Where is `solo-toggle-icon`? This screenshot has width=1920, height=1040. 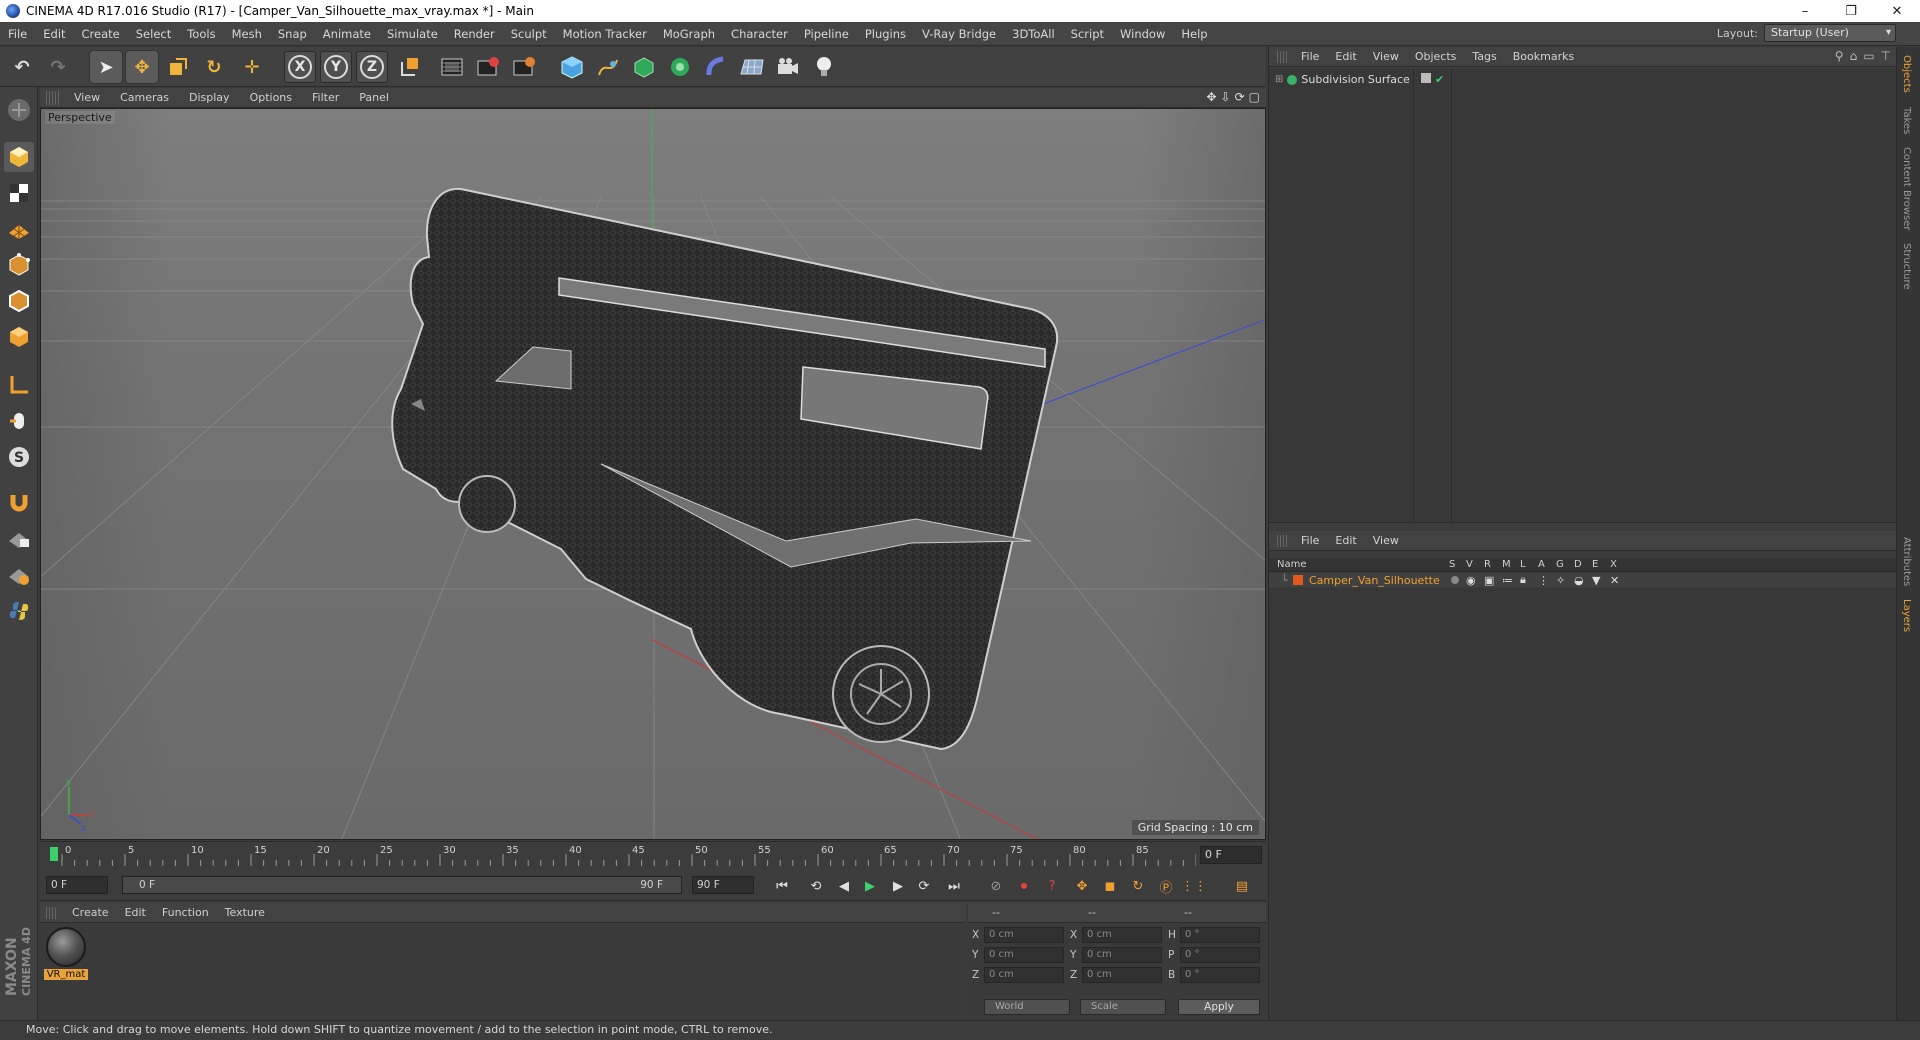
solo-toggle-icon is located at coordinates (1455, 580).